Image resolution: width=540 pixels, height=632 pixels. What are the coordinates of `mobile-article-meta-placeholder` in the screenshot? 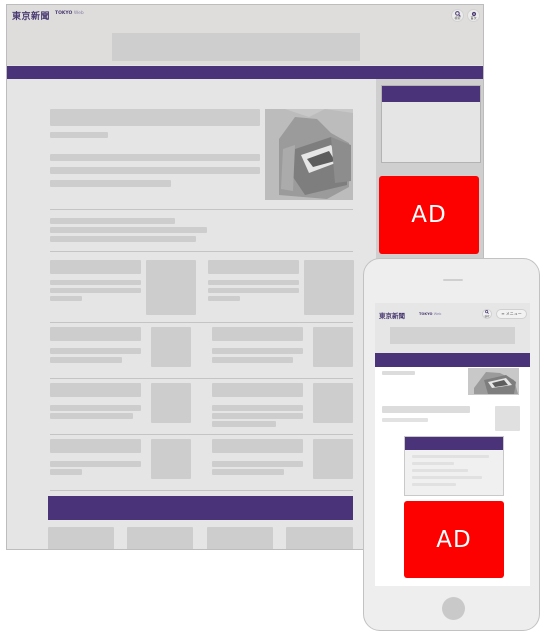 It's located at (405, 420).